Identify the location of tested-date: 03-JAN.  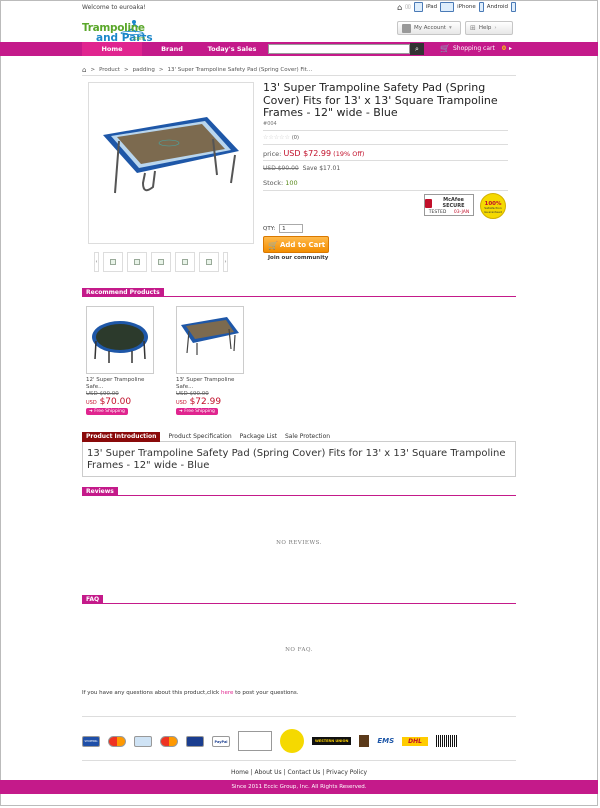
(461, 212).